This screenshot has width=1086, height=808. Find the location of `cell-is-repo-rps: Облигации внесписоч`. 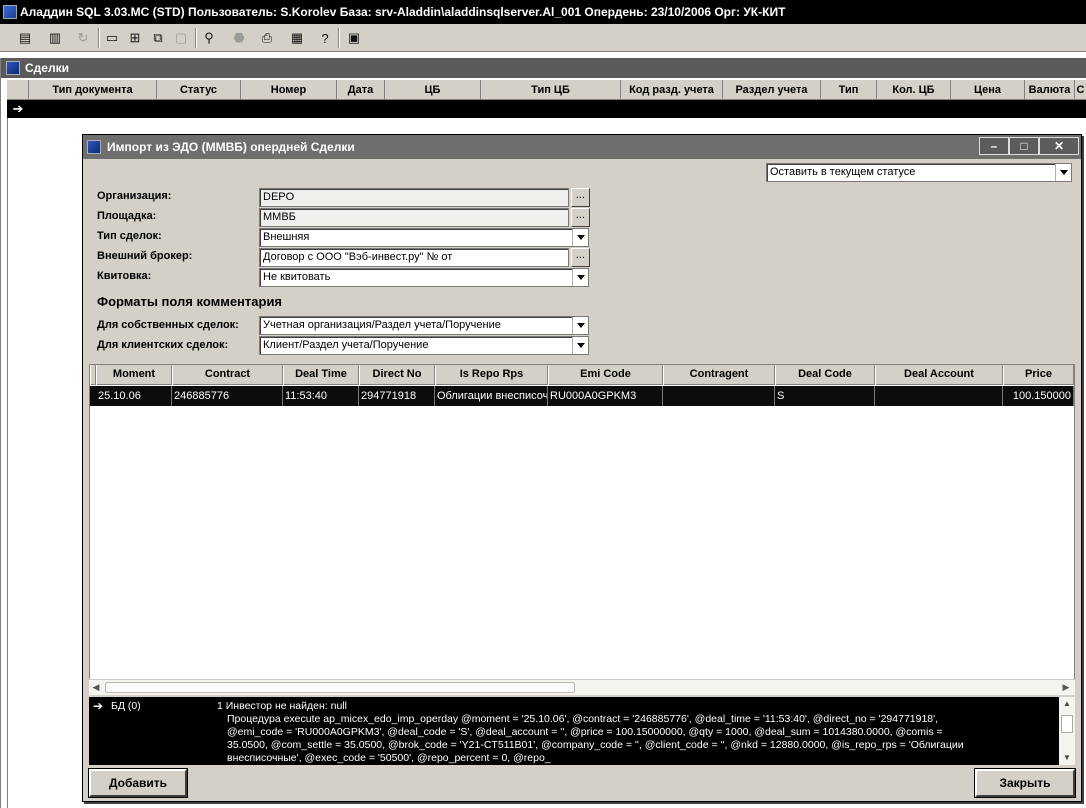

cell-is-repo-rps: Облигации внесписоч is located at coordinates (491, 396).